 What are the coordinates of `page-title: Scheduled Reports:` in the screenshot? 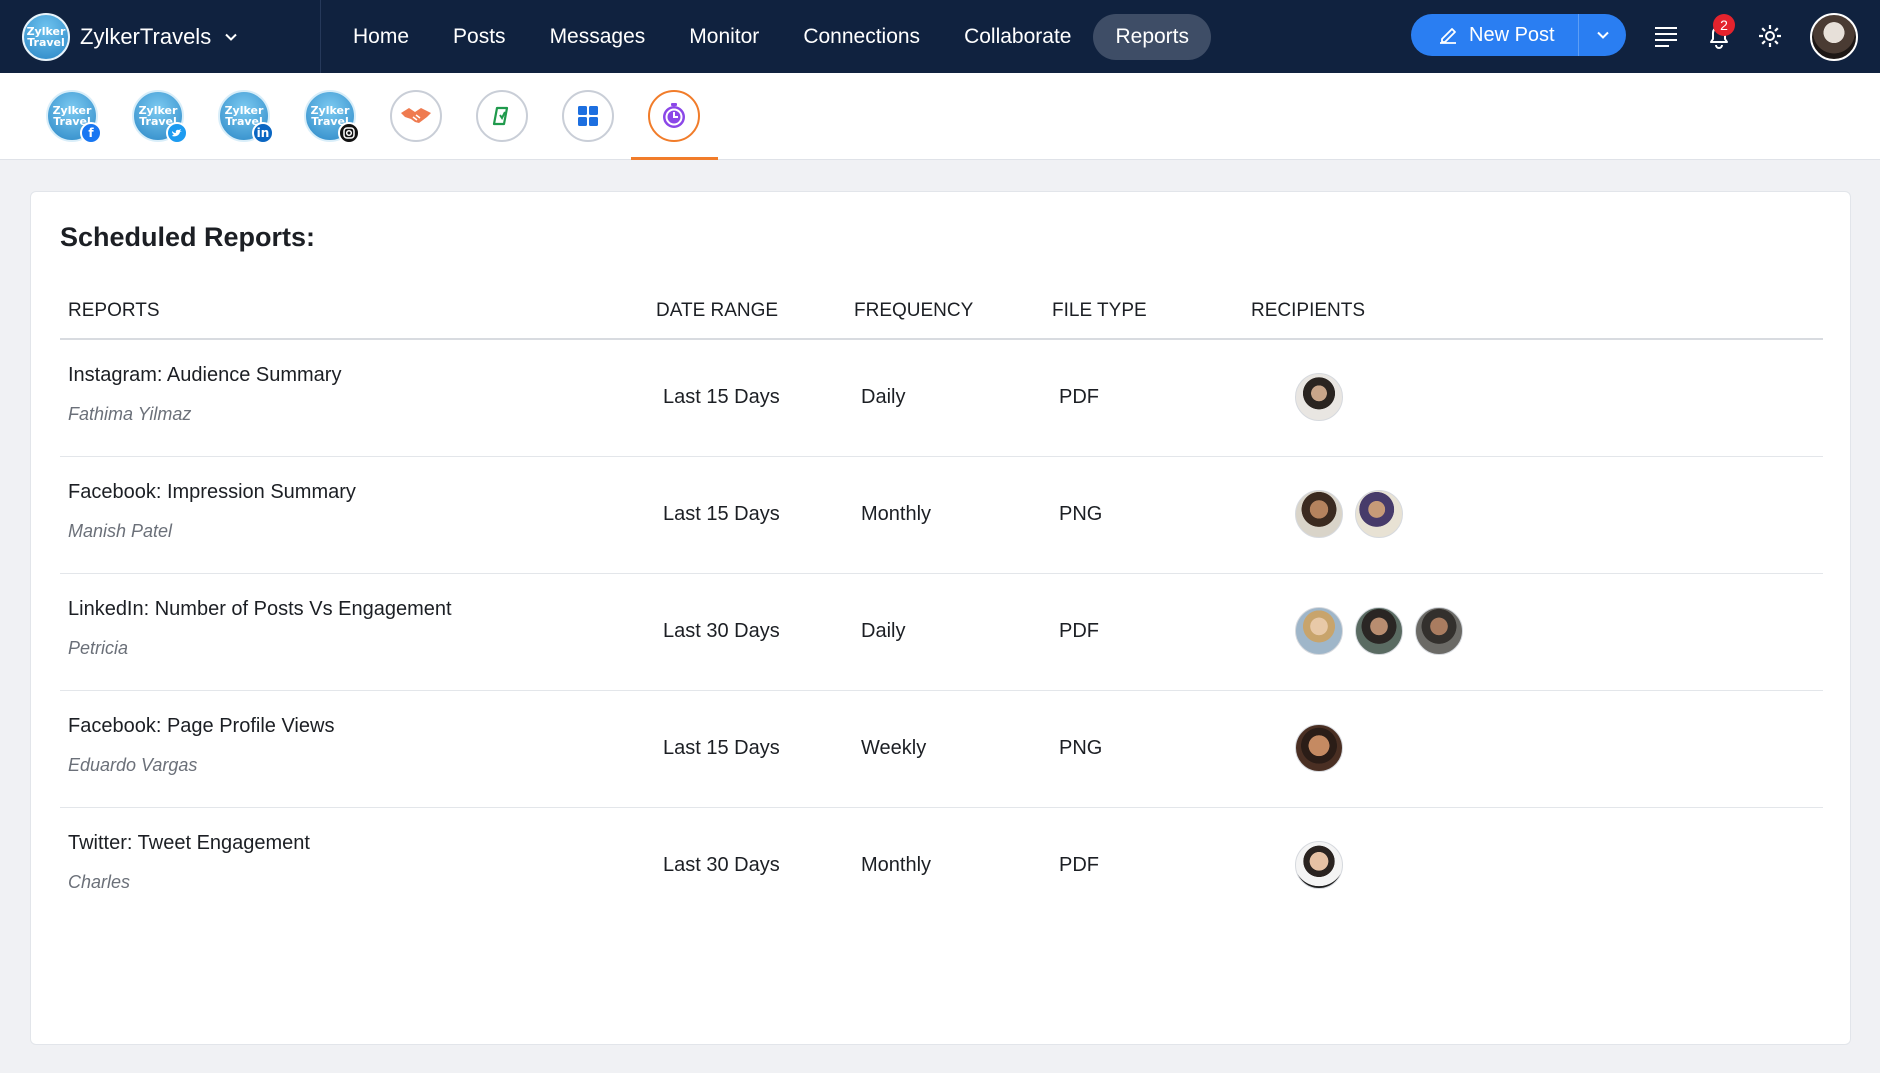 It's located at (188, 237).